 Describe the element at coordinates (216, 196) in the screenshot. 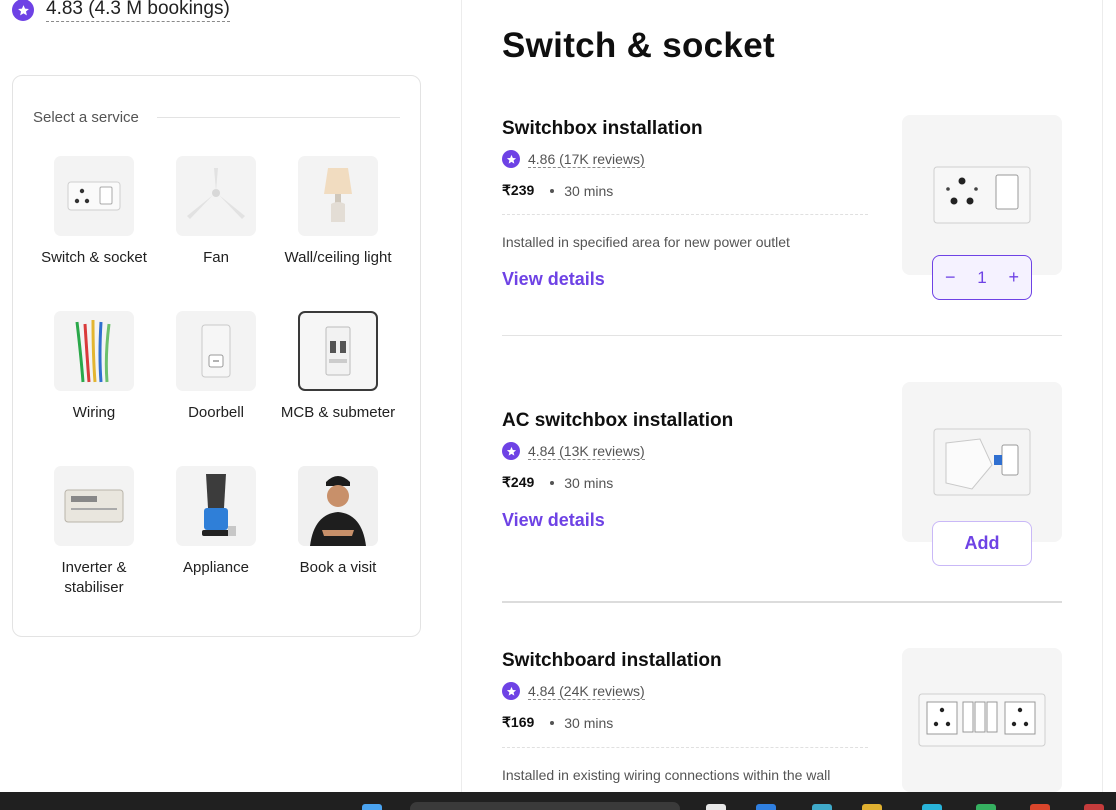

I see `ceiling-fan-thumb` at that location.